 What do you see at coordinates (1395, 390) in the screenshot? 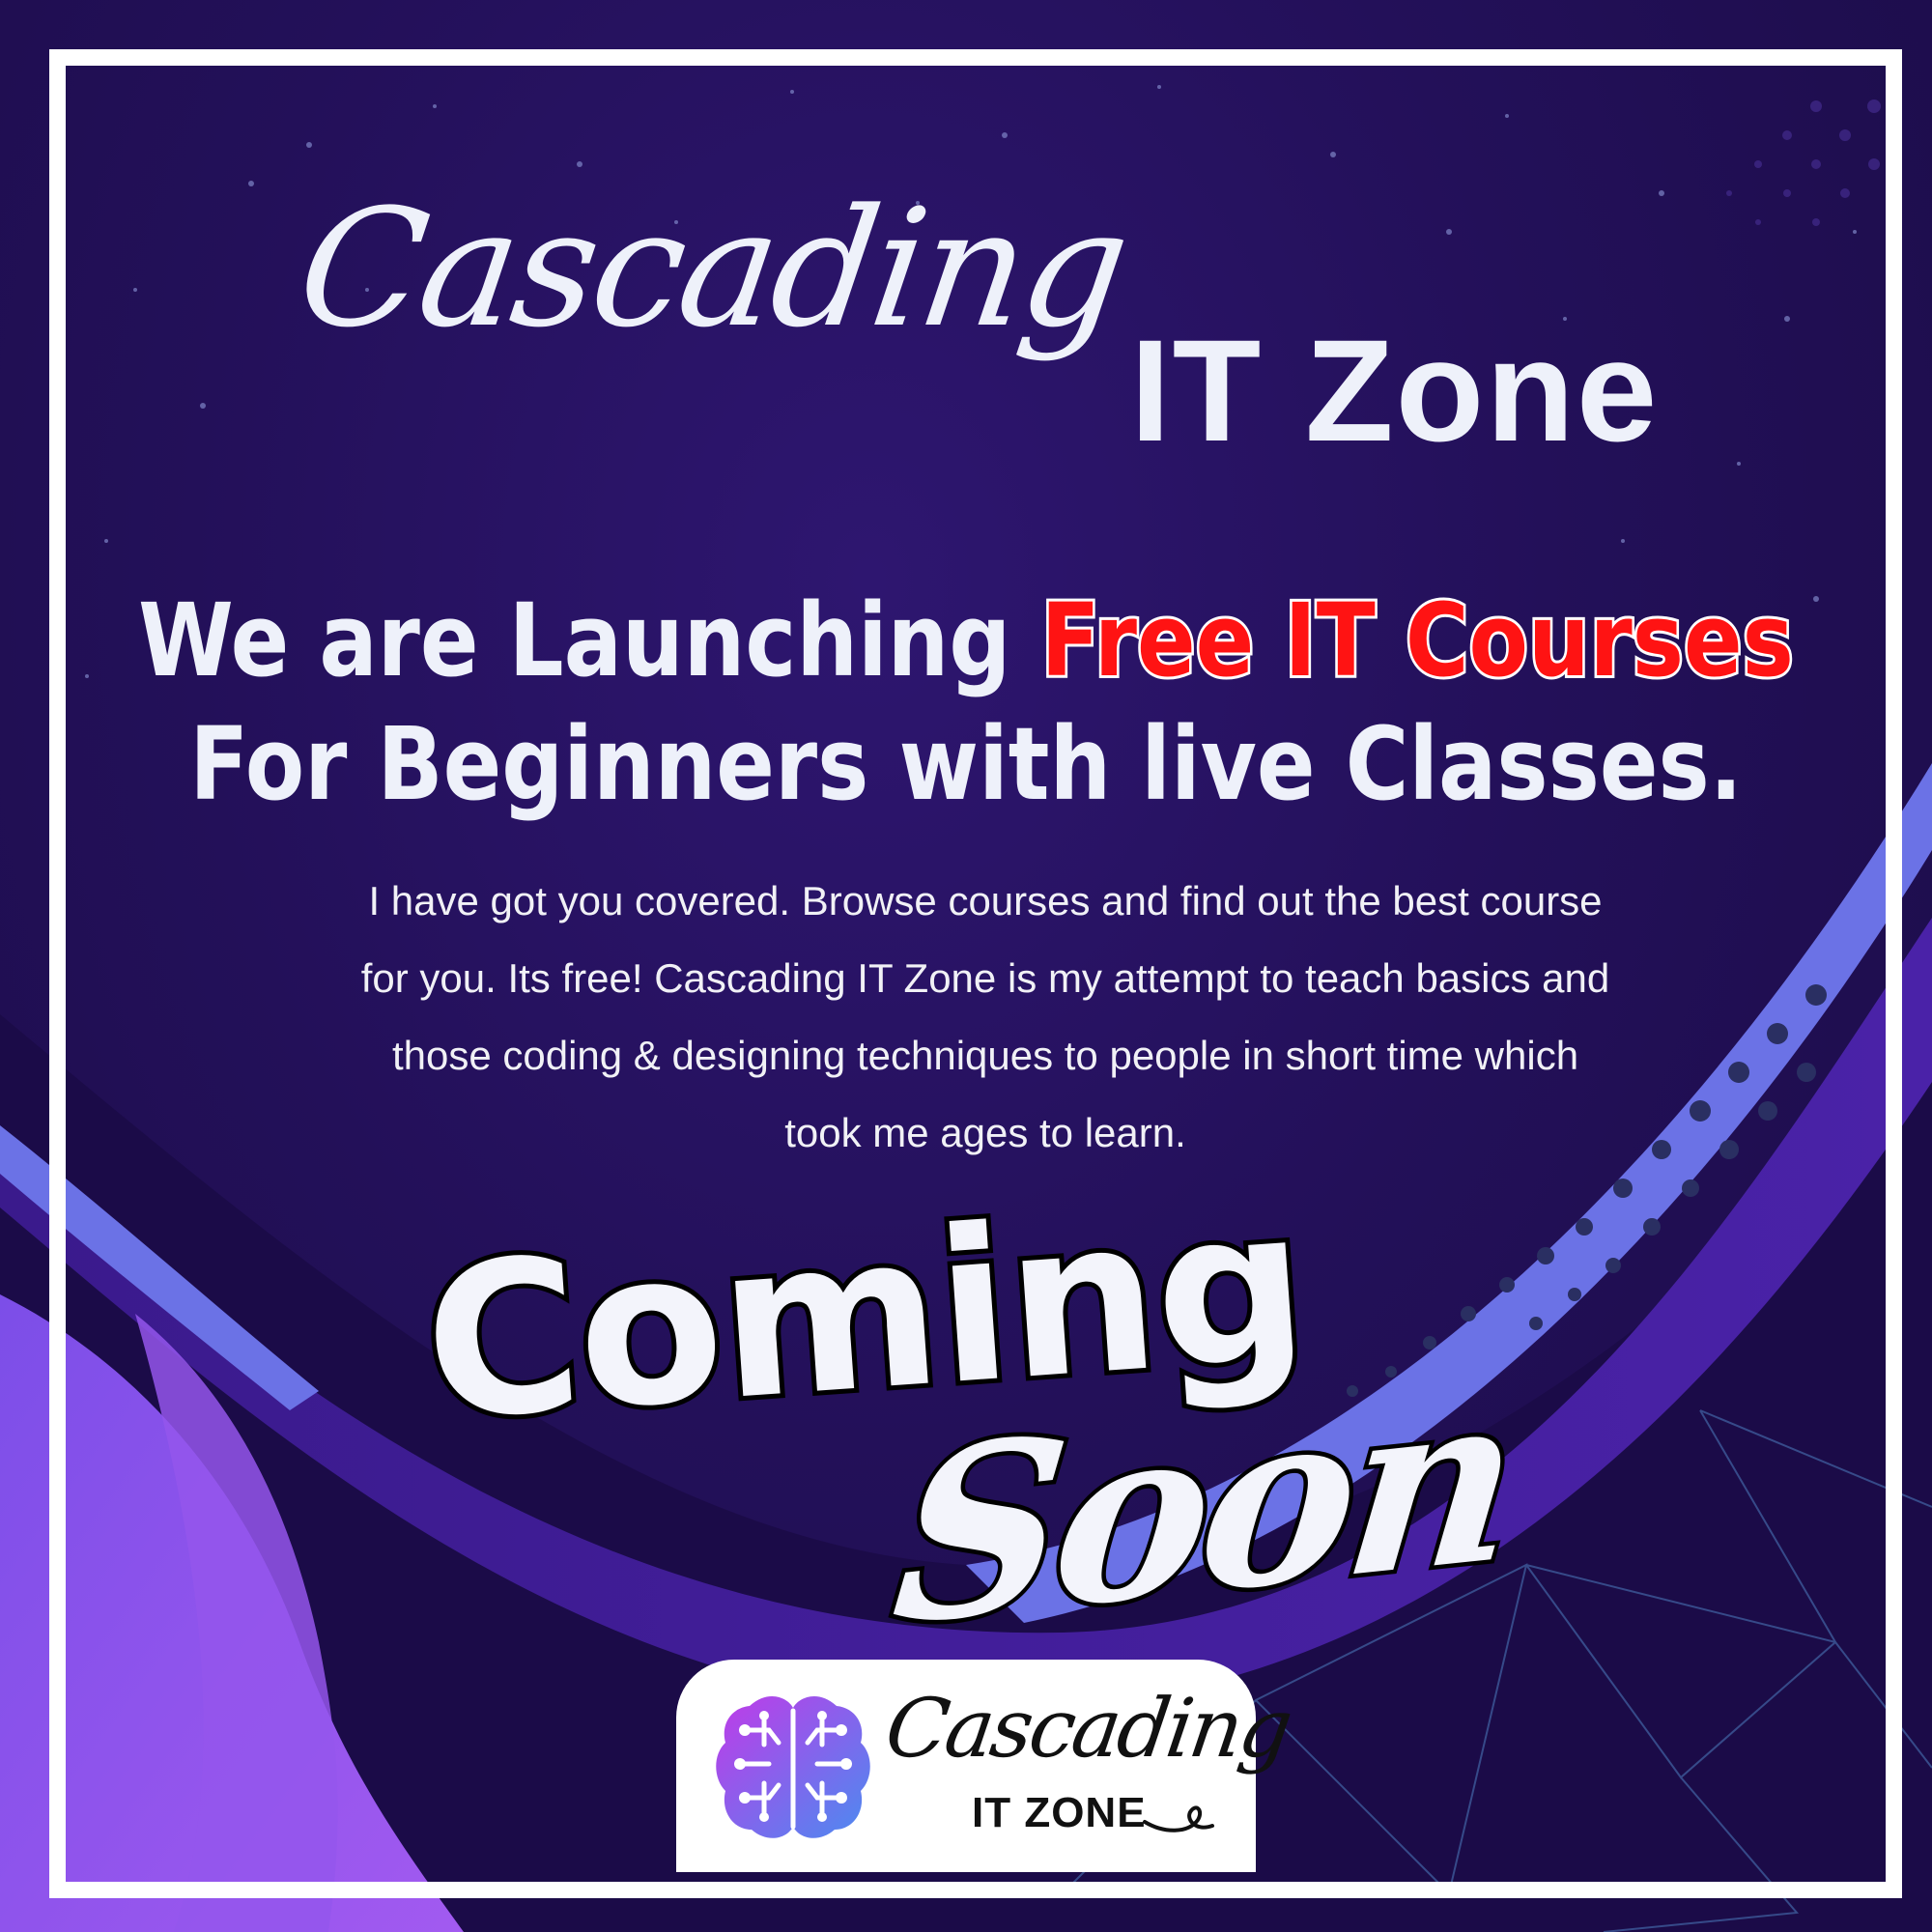
I see `title-bold-word: IT Zone` at bounding box center [1395, 390].